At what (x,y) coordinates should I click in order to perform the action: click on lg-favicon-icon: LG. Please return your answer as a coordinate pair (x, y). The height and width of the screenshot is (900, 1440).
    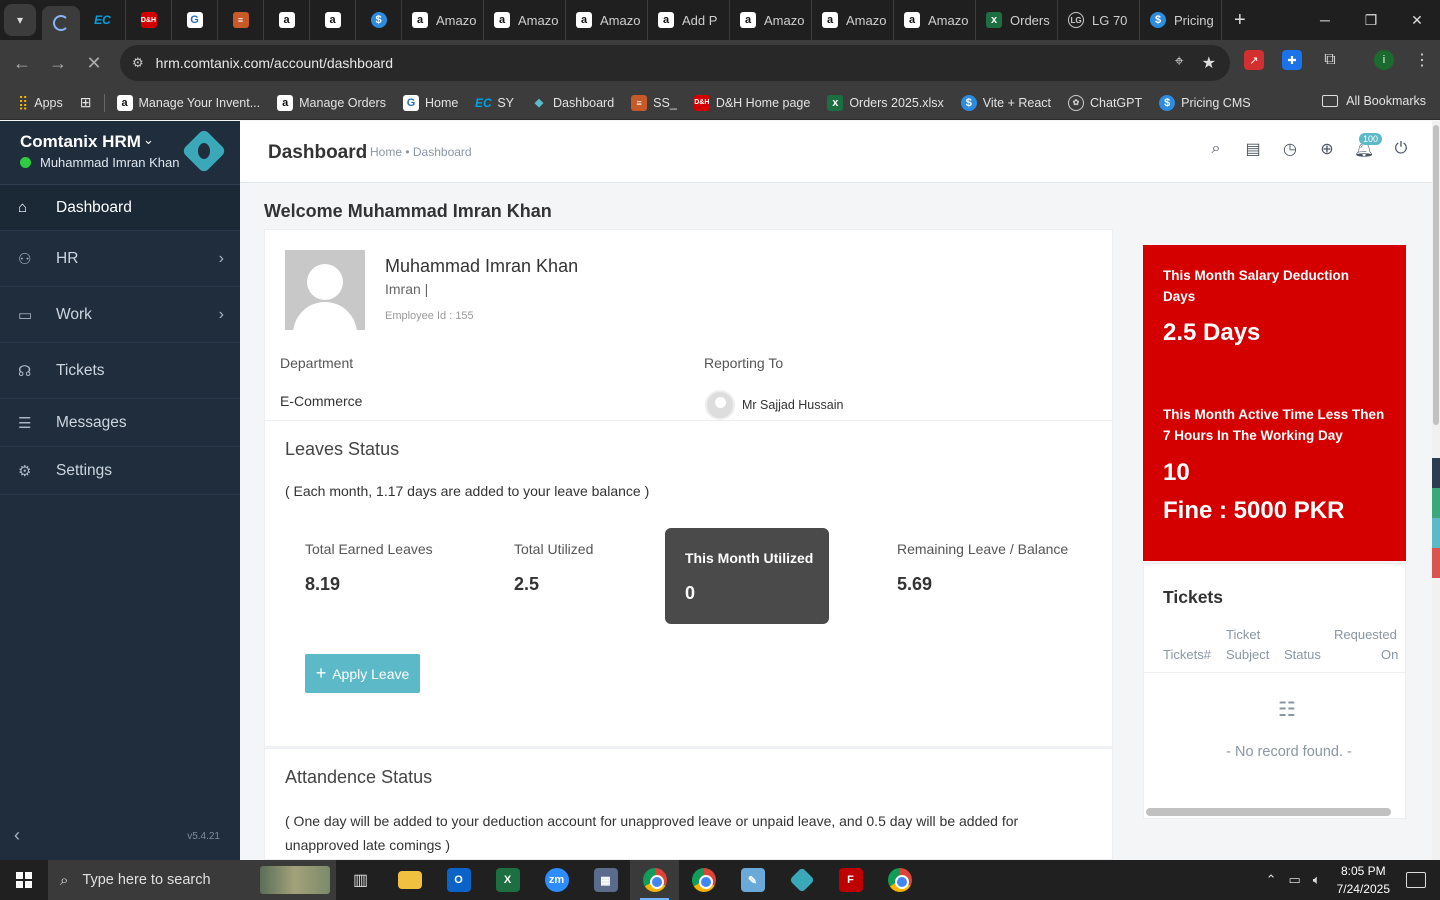
    Looking at the image, I should click on (1076, 20).